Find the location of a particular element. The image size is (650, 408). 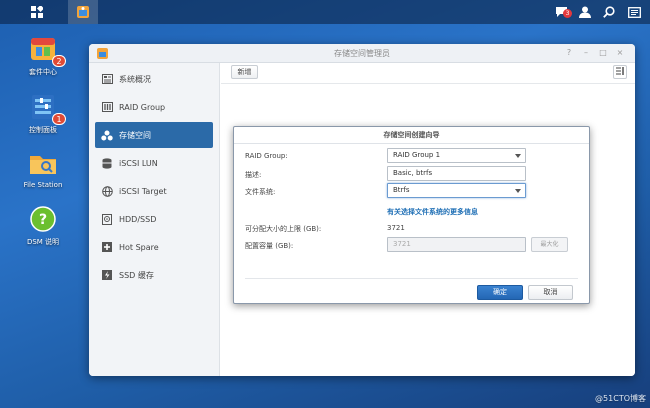

desktop-icon-package-center: 2 套件中心 is located at coordinates (43, 55).